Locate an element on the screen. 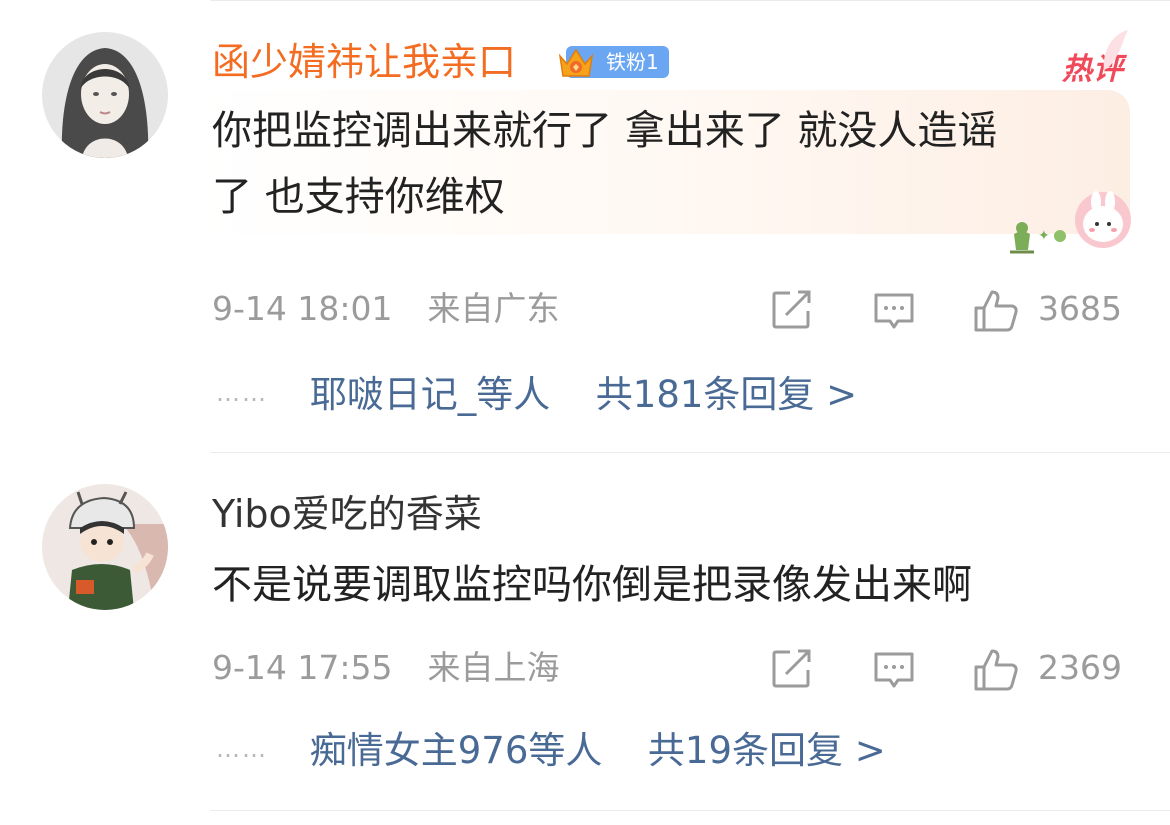 Image resolution: width=1170 pixels, height=825 pixels. reply-users: 痴情女主976等人 is located at coordinates (456, 750).